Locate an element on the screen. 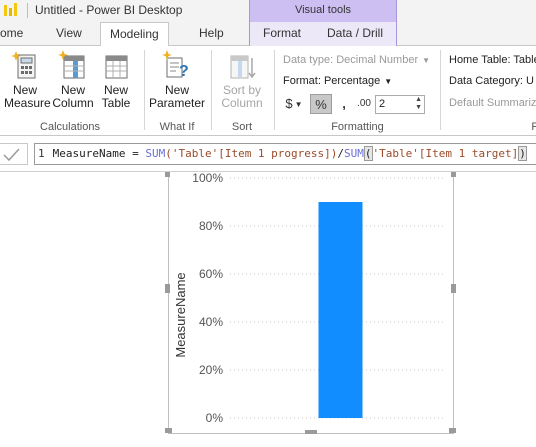  data-type-dropdown: Data type: Decimal Number ▼ is located at coordinates (356, 60).